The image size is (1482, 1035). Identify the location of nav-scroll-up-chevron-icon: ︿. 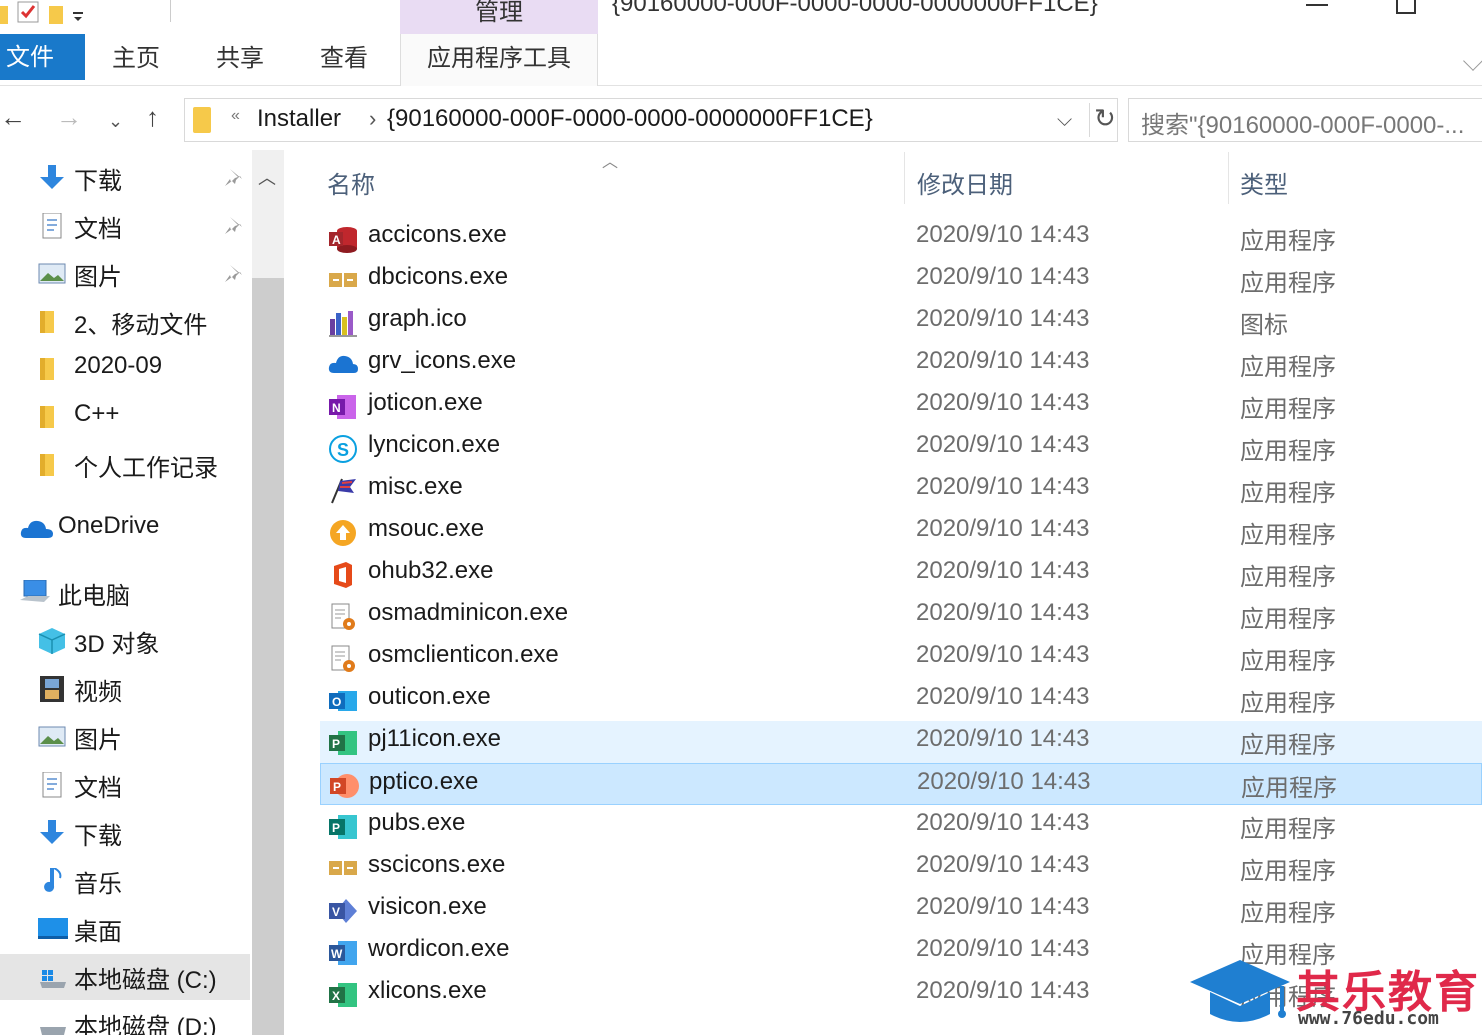
(267, 177).